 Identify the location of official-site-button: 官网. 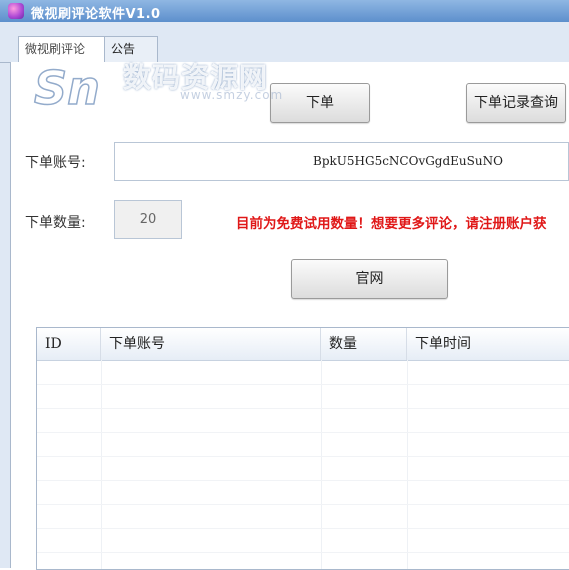
(369, 279).